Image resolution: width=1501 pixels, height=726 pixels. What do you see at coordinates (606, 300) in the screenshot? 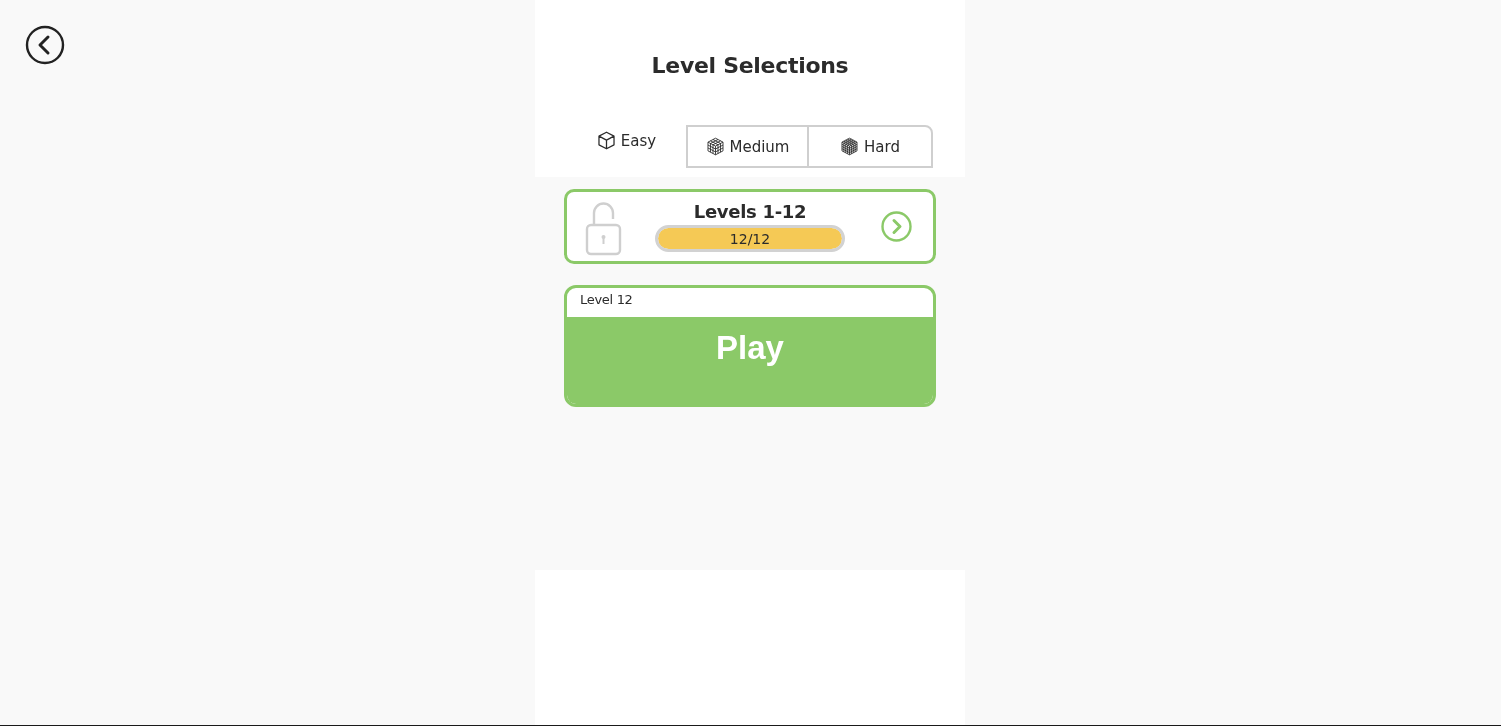
I see `level-label: Level 12` at bounding box center [606, 300].